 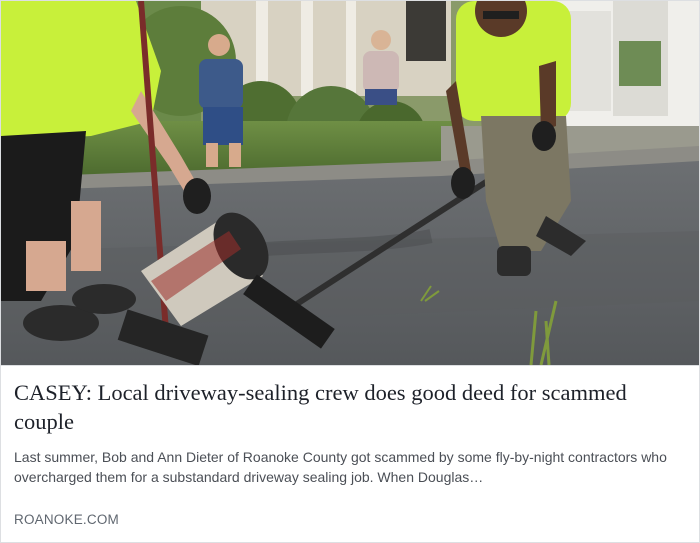 What do you see at coordinates (66, 519) in the screenshot?
I see `article-source-domain: ROANOKE.COM` at bounding box center [66, 519].